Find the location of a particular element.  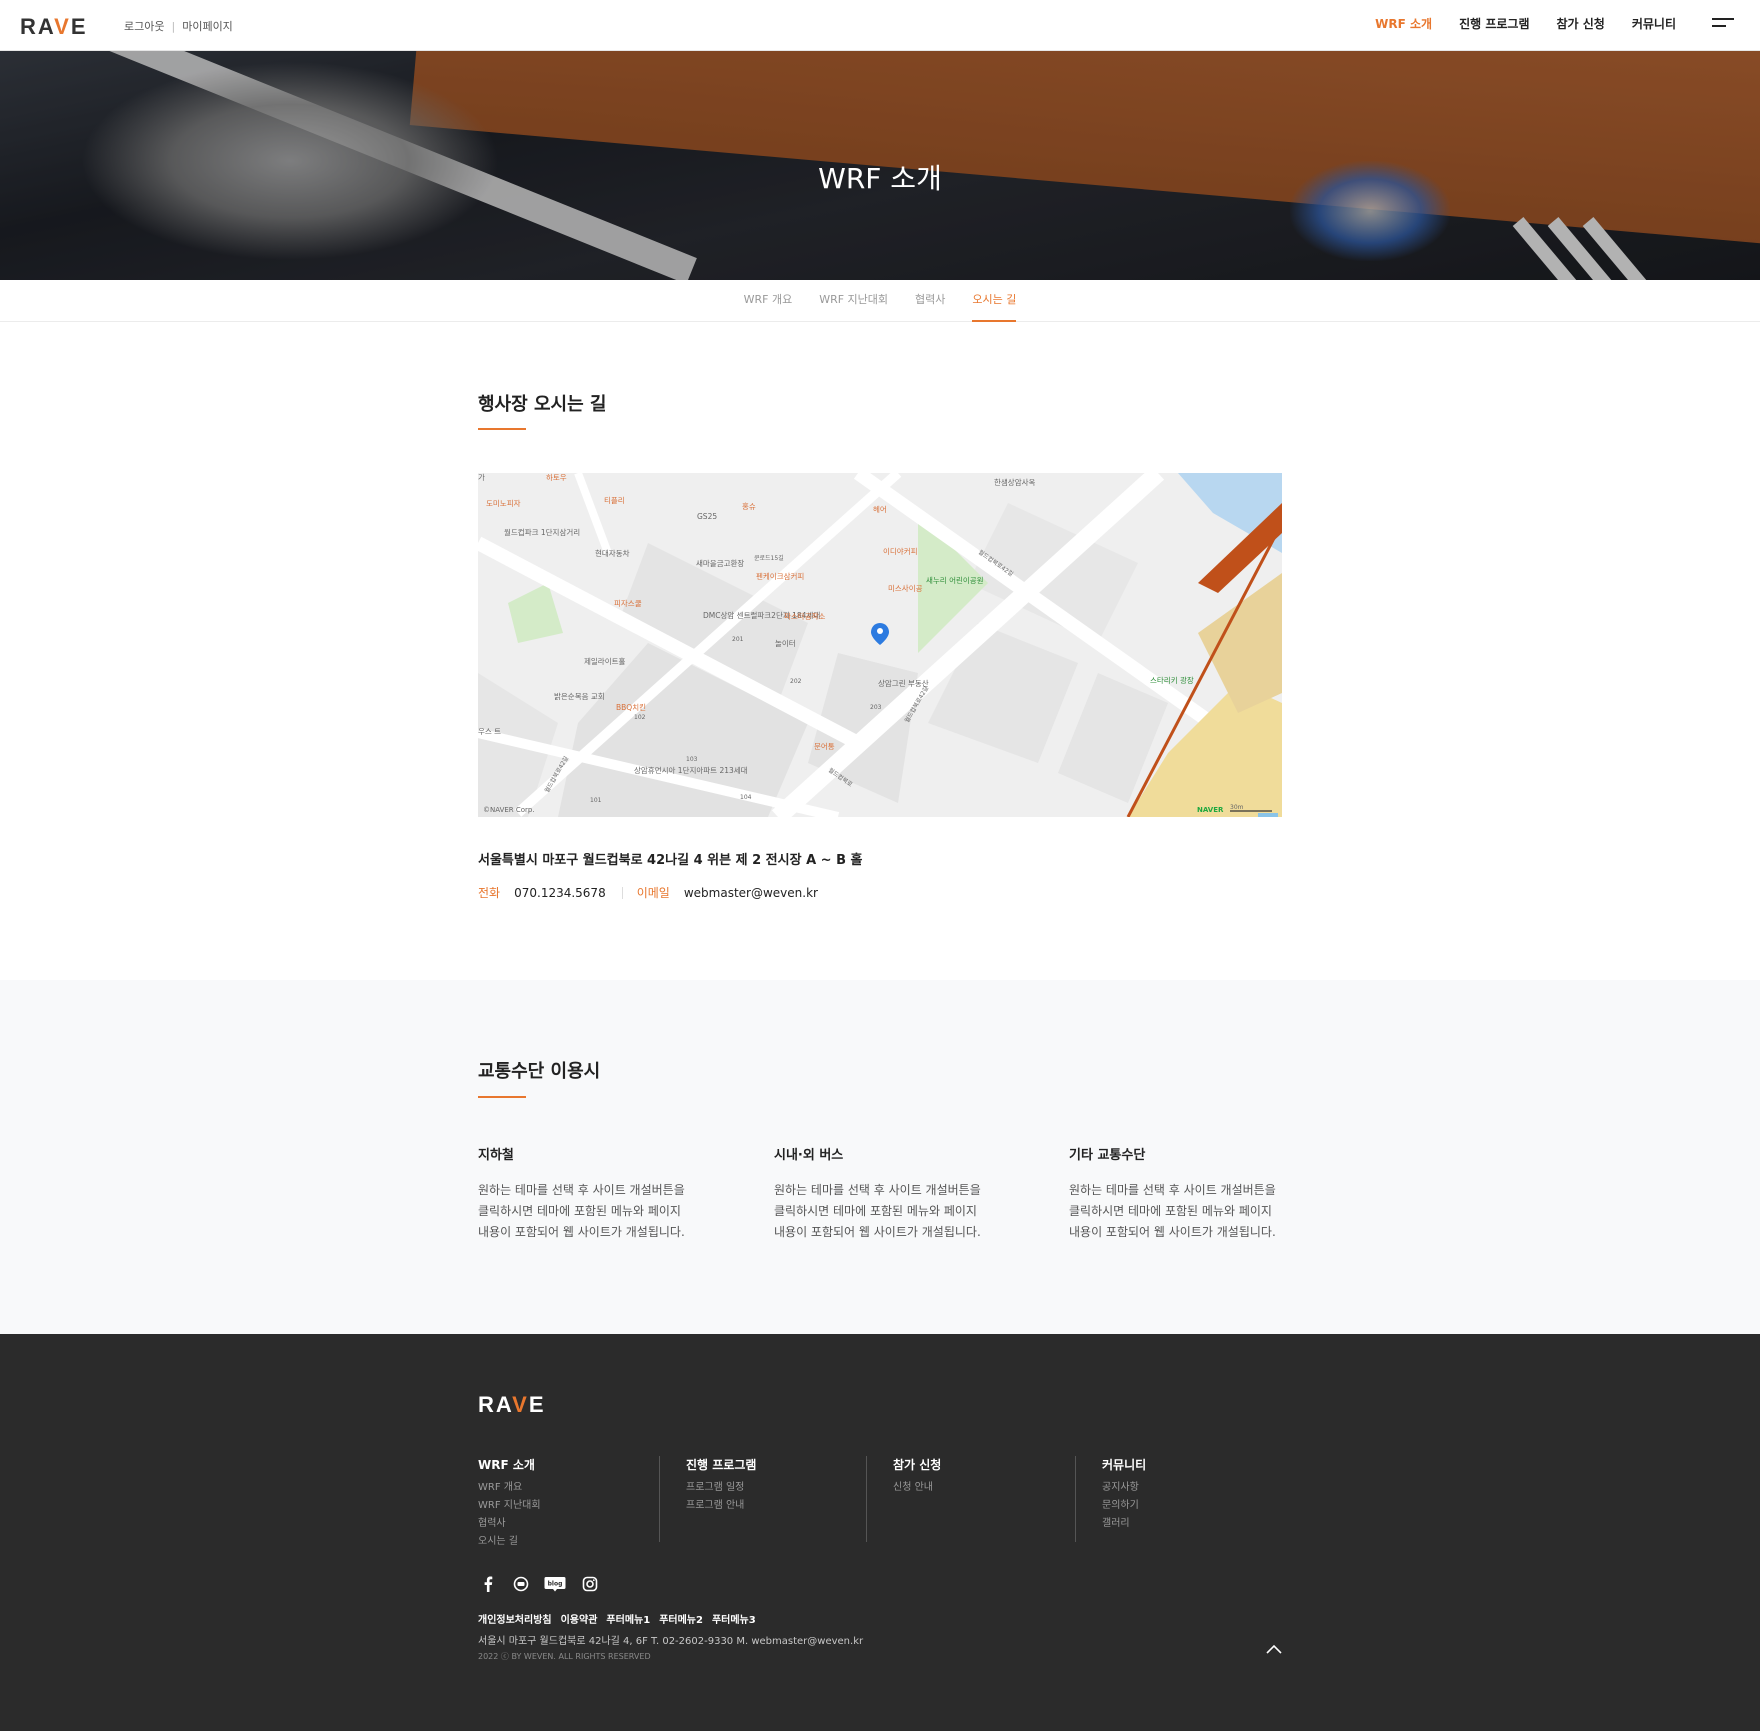

tab-partners: 협력사 is located at coordinates (930, 301).